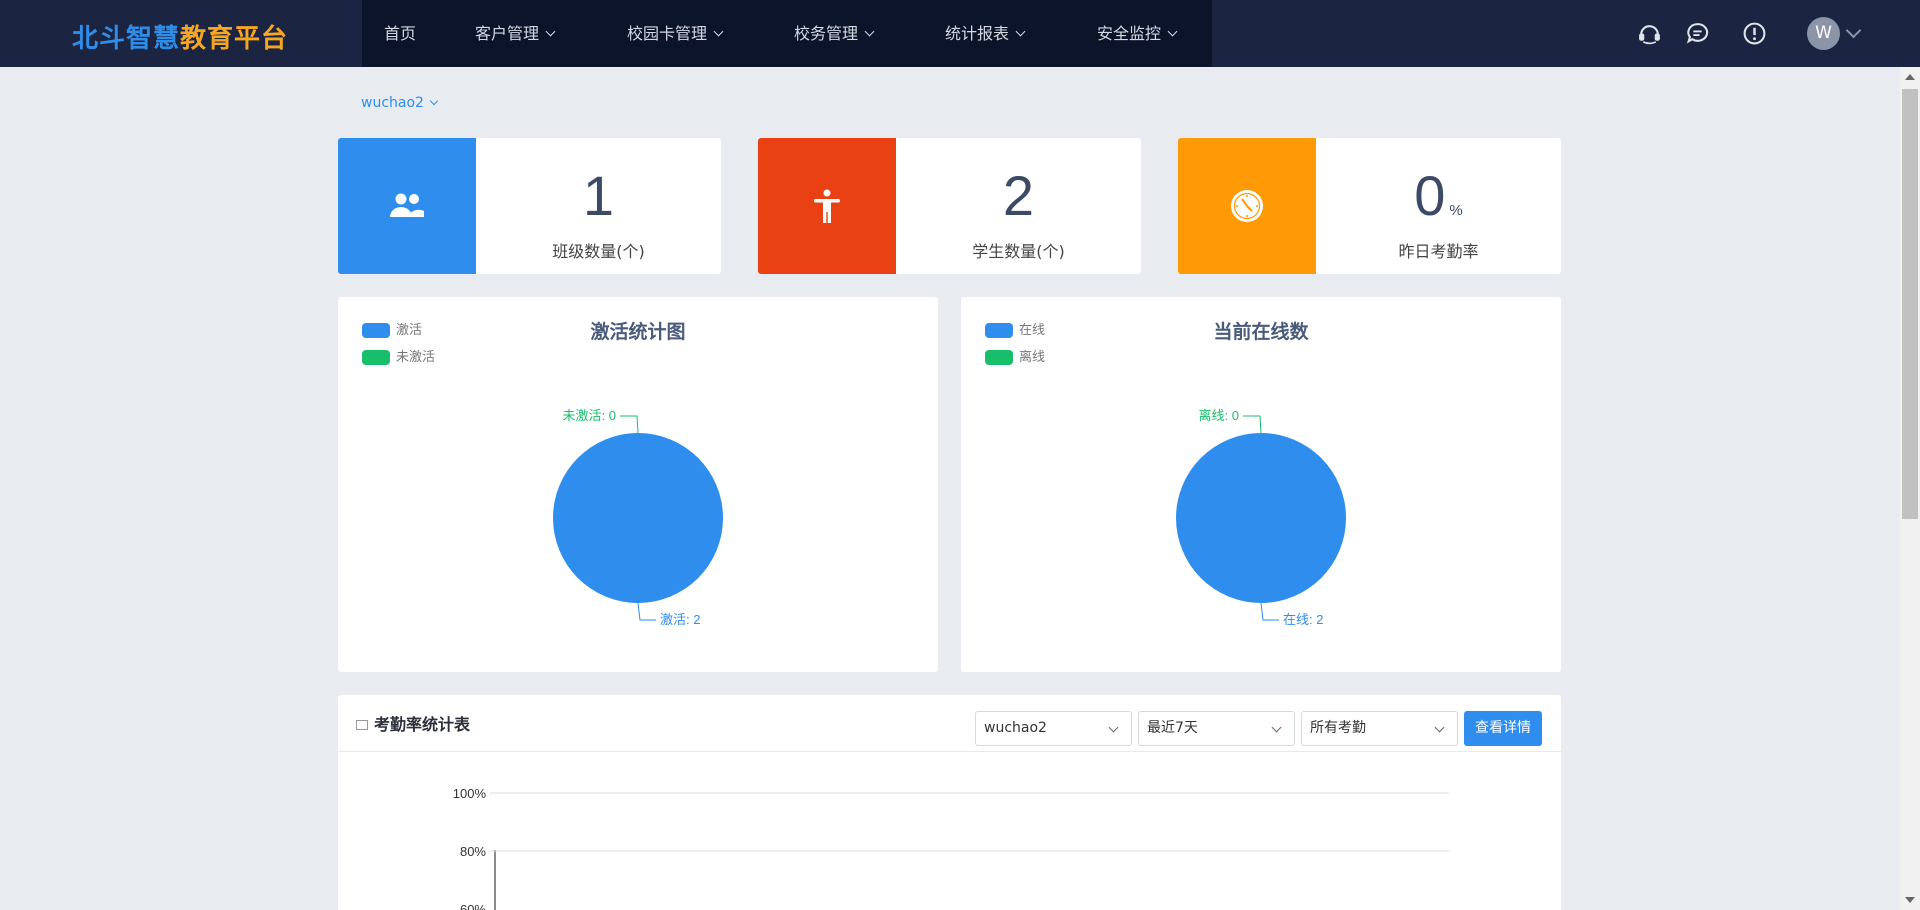 The image size is (1920, 910). Describe the element at coordinates (1649, 33) in the screenshot. I see `headset-icon` at that location.